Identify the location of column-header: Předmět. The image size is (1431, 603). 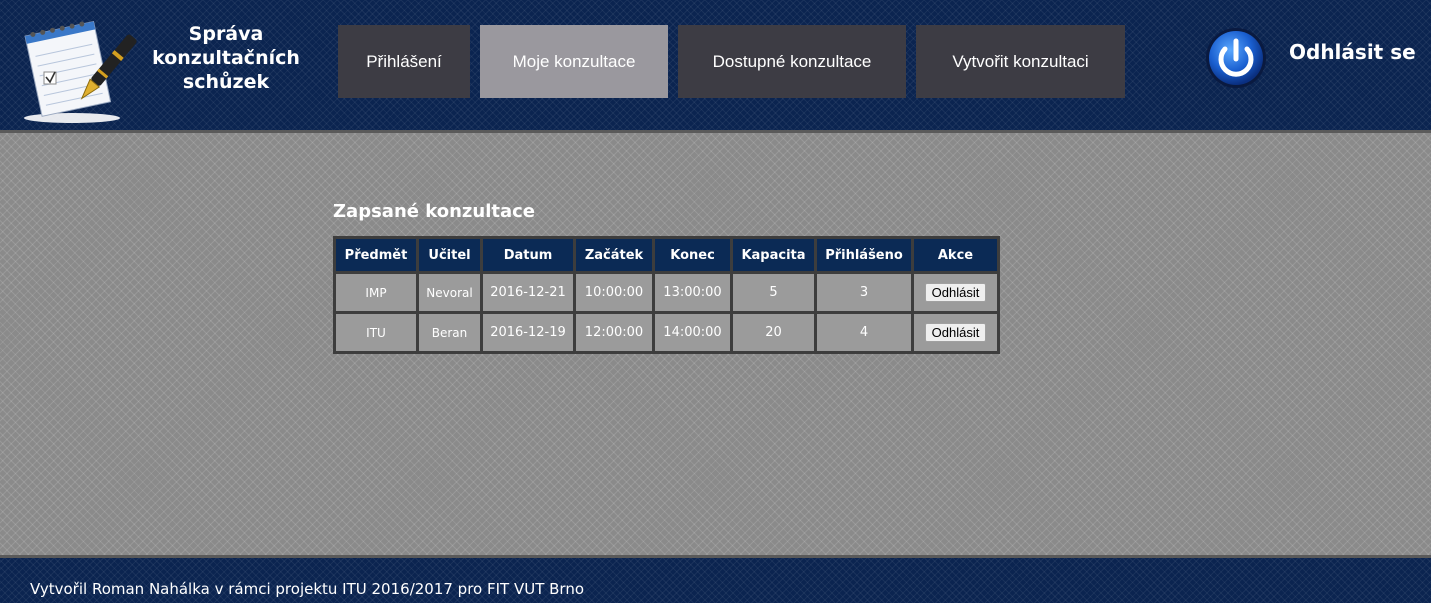
(376, 255).